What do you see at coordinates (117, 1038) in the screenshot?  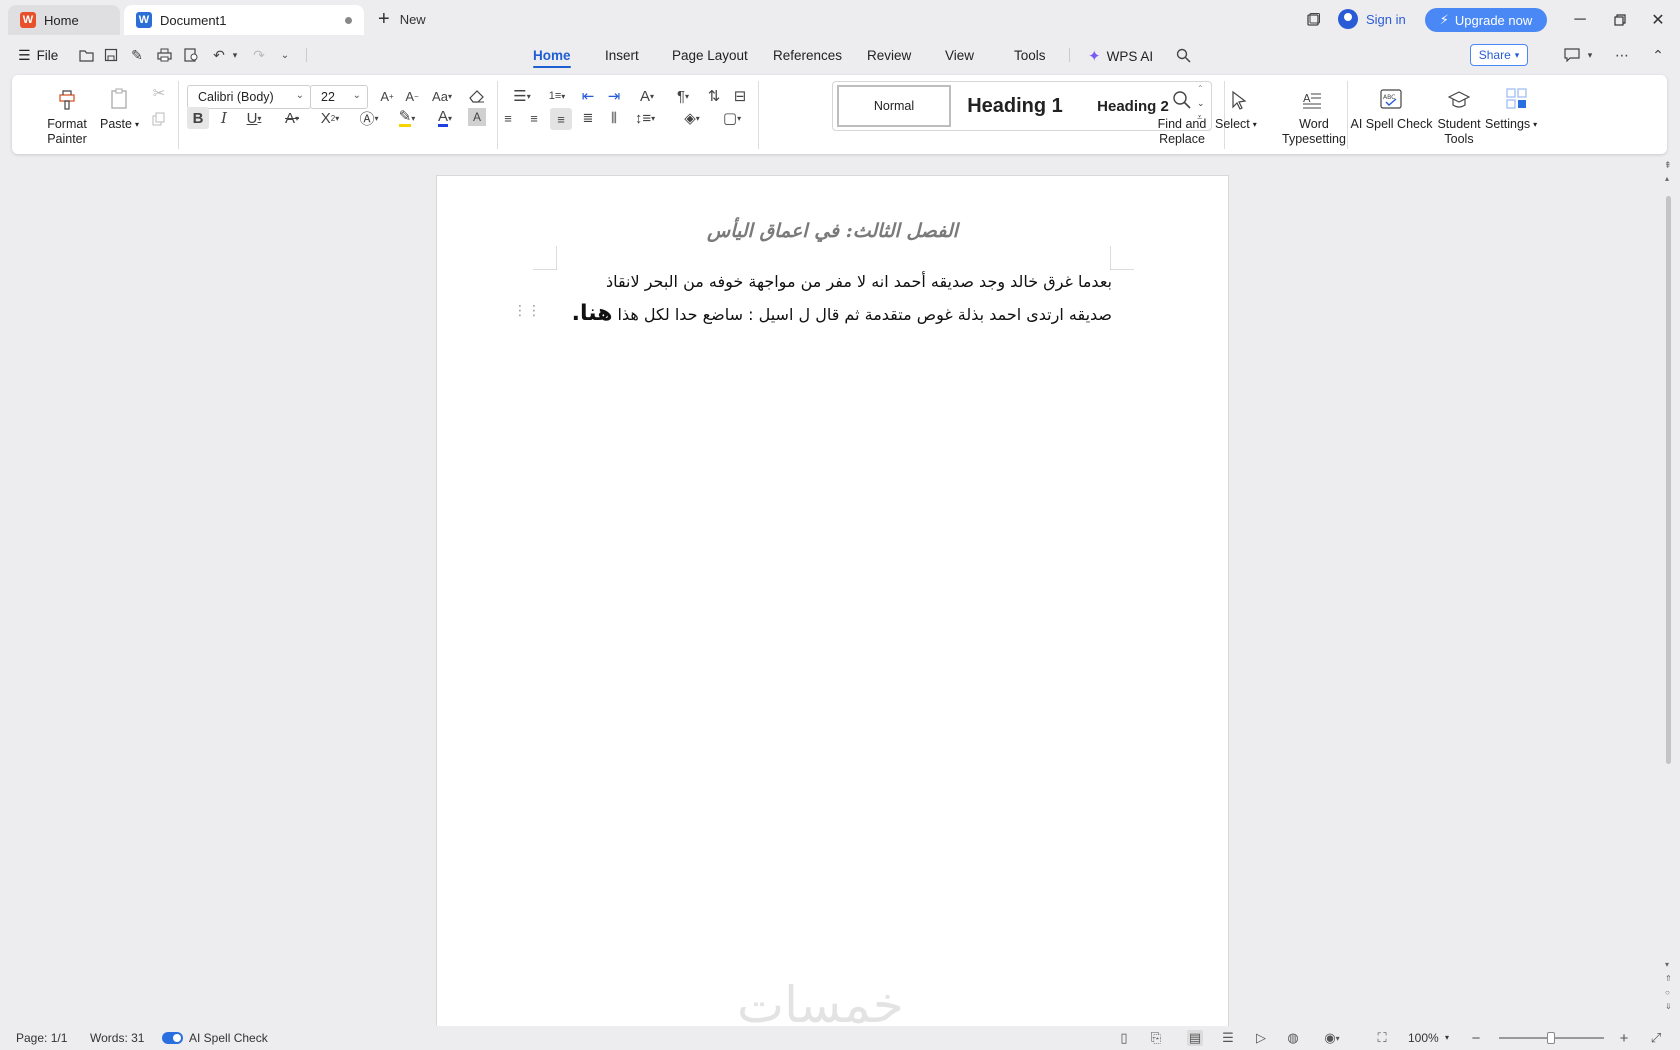 I see `word-count: Words: 31` at bounding box center [117, 1038].